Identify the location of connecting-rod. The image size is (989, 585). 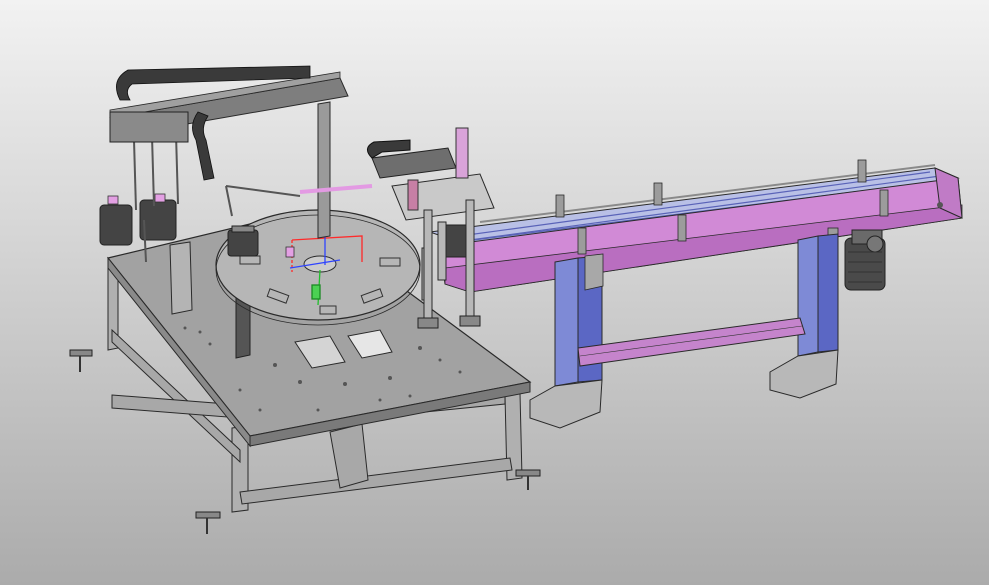
(336, 189).